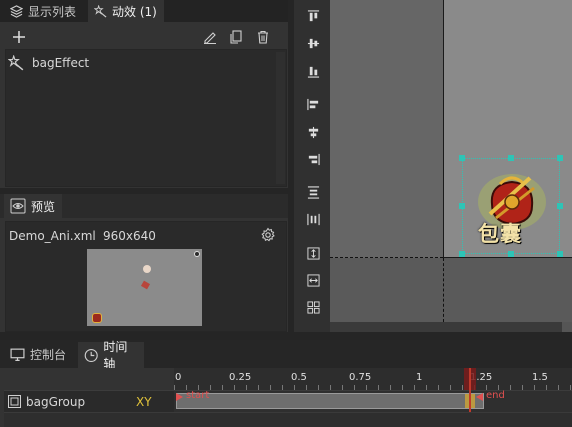  What do you see at coordinates (451, 327) in the screenshot?
I see `canvas-horizontal-scrollbar` at bounding box center [451, 327].